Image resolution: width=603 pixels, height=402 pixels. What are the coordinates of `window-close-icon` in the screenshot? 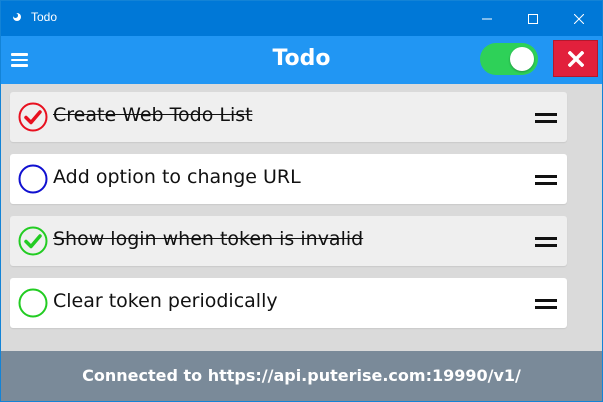 It's located at (579, 18).